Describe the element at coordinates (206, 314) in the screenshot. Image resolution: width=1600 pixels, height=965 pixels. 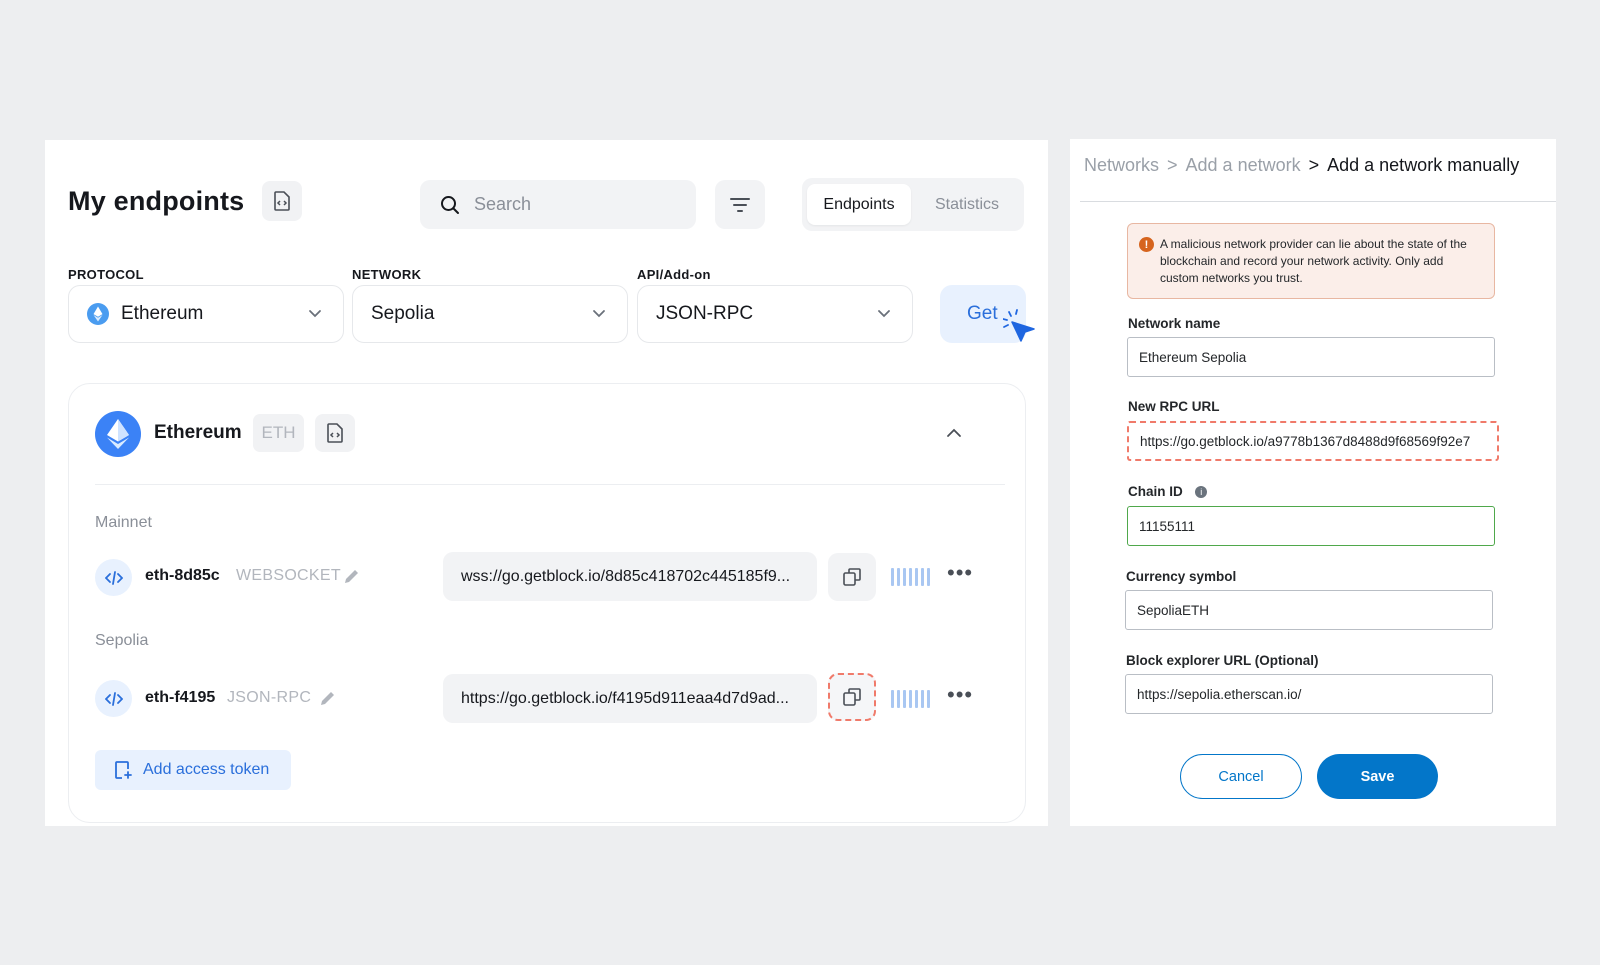
I see `protocol-select: Ethereum` at that location.